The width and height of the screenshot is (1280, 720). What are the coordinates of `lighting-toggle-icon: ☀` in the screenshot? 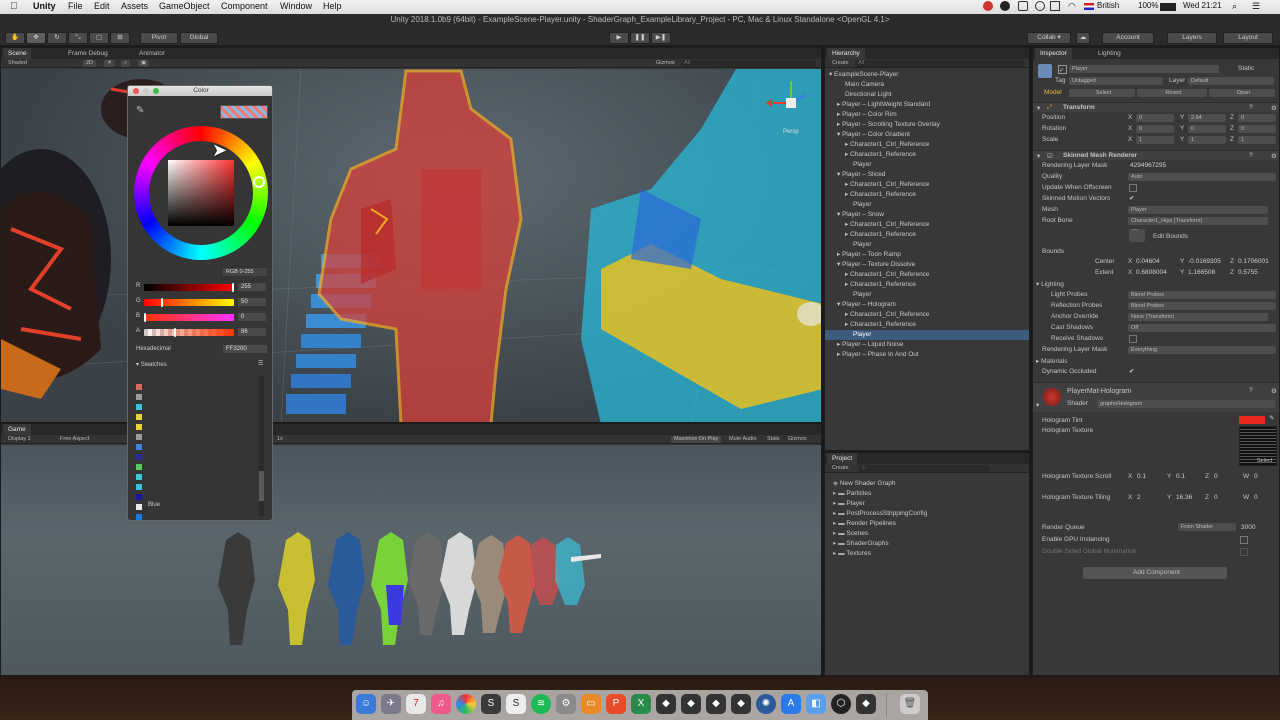 It's located at (109, 63).